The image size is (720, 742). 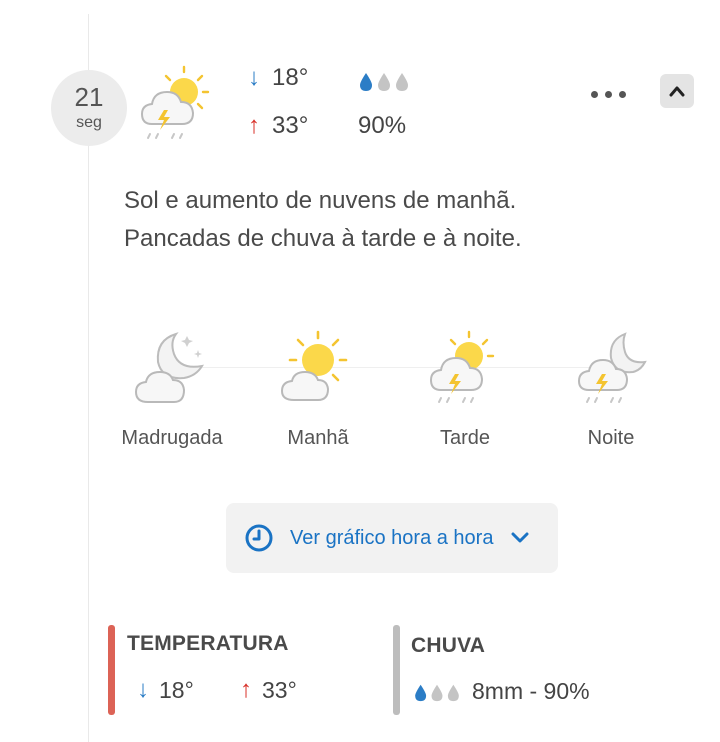 I want to click on date-day: 21, so click(x=89, y=97).